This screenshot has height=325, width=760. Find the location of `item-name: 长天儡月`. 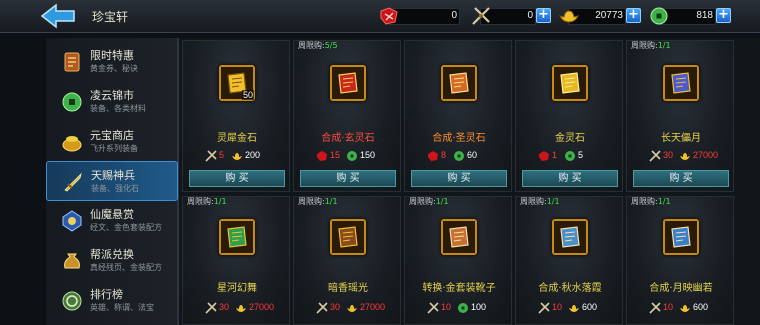

item-name: 长天儡月 is located at coordinates (681, 138).